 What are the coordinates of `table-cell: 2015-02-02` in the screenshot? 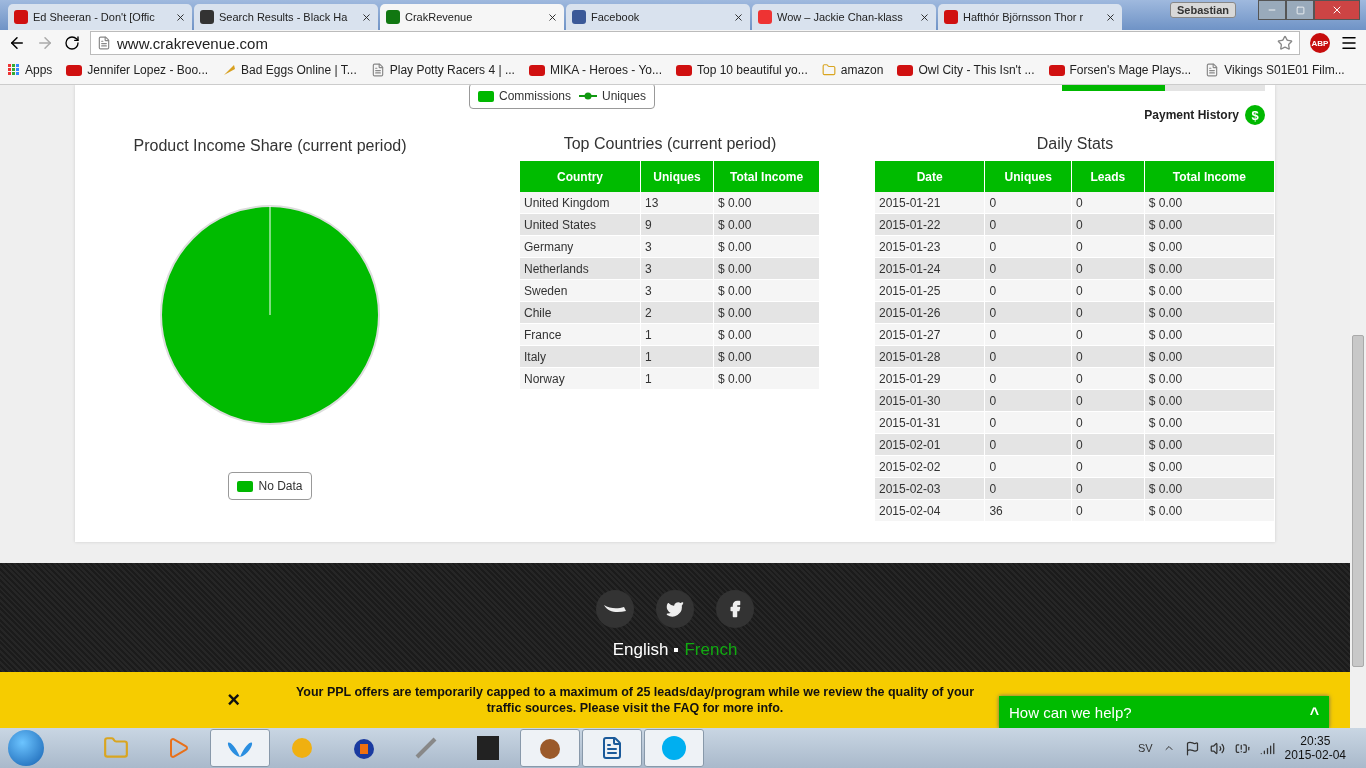 It's located at (930, 466).